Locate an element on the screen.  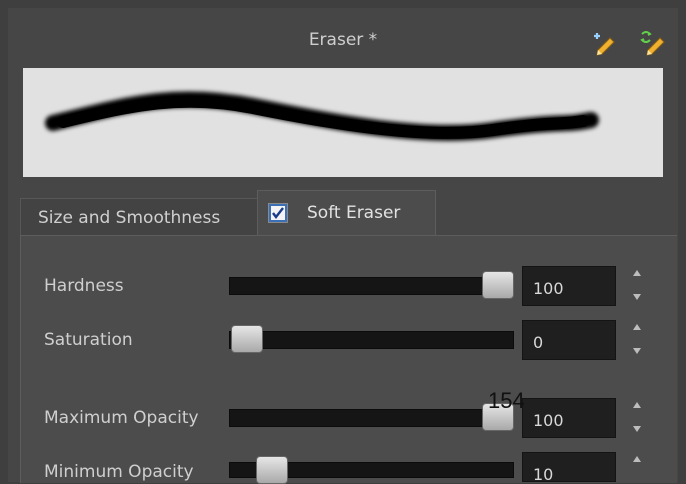
hardness-slider-handle is located at coordinates (498, 285).